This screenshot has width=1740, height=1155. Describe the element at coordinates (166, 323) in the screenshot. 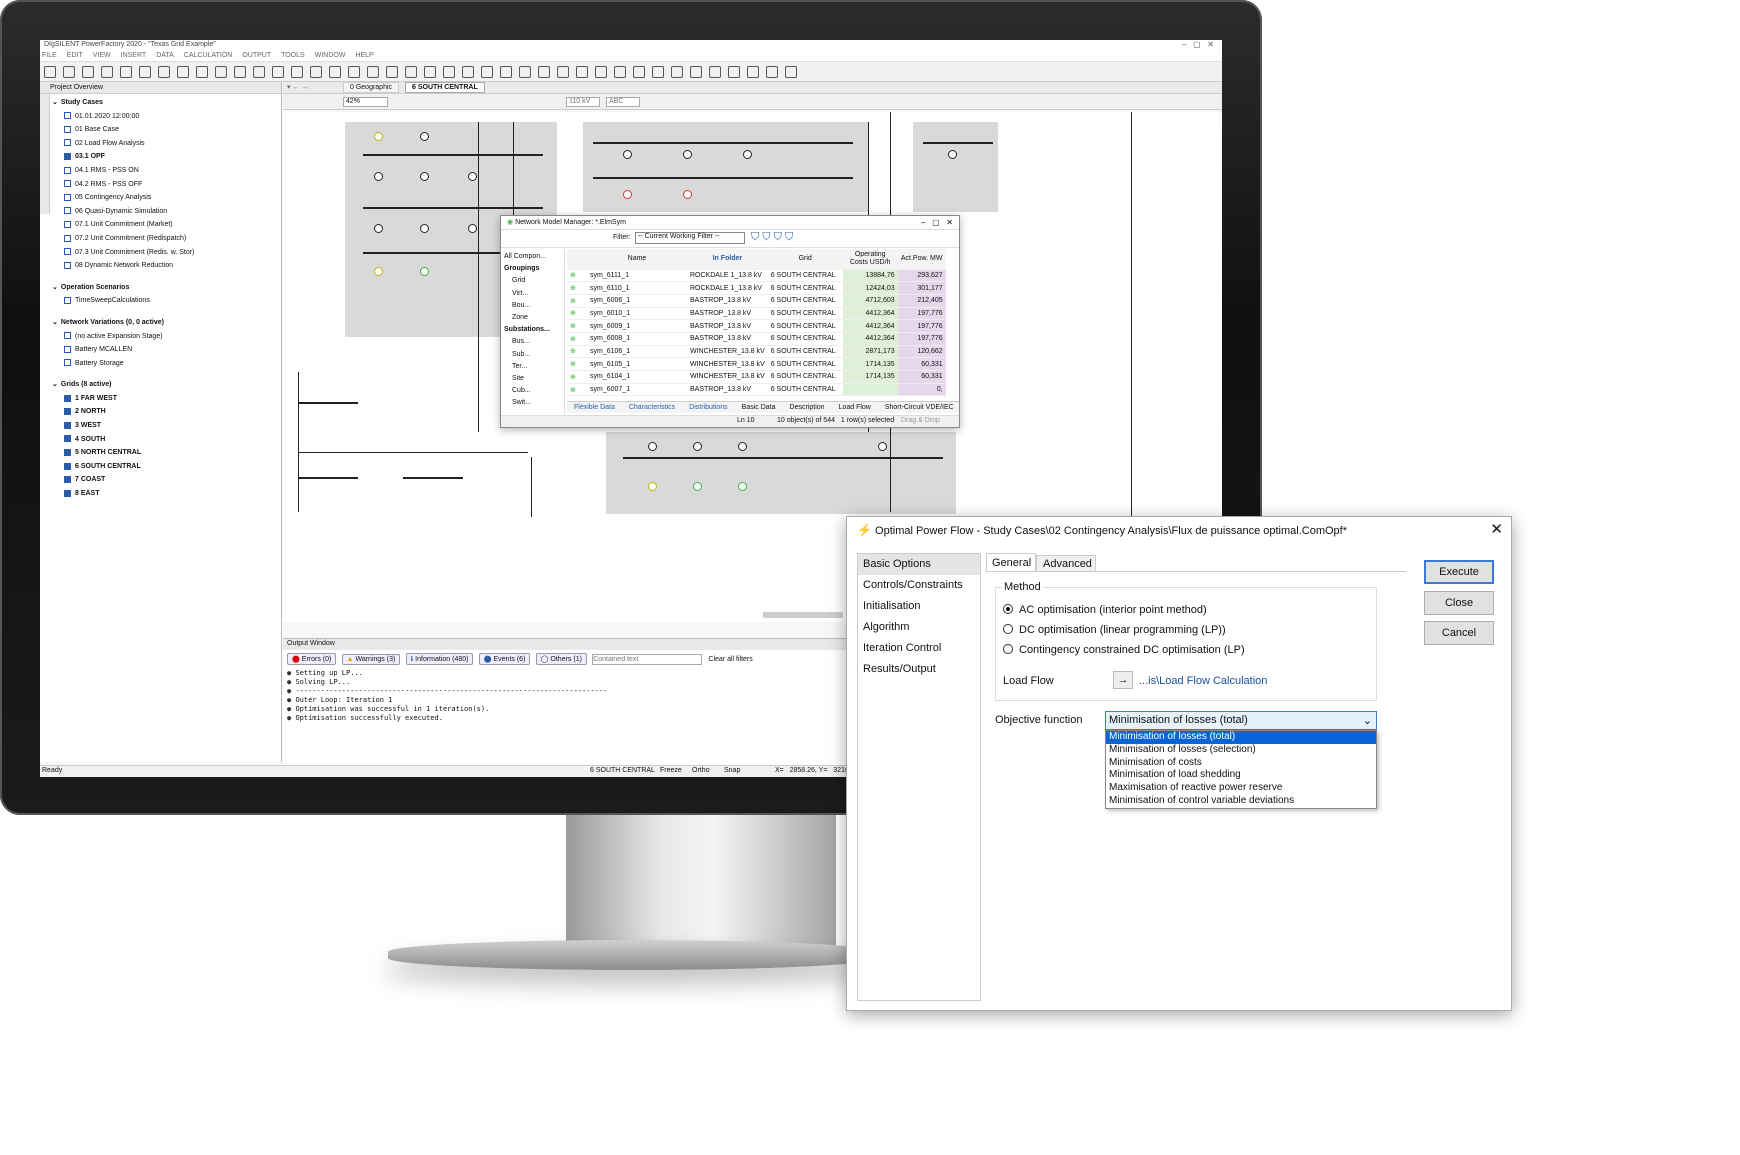

I see `tree-section-header: ⌄ Network Variations (0, 0 active)` at that location.